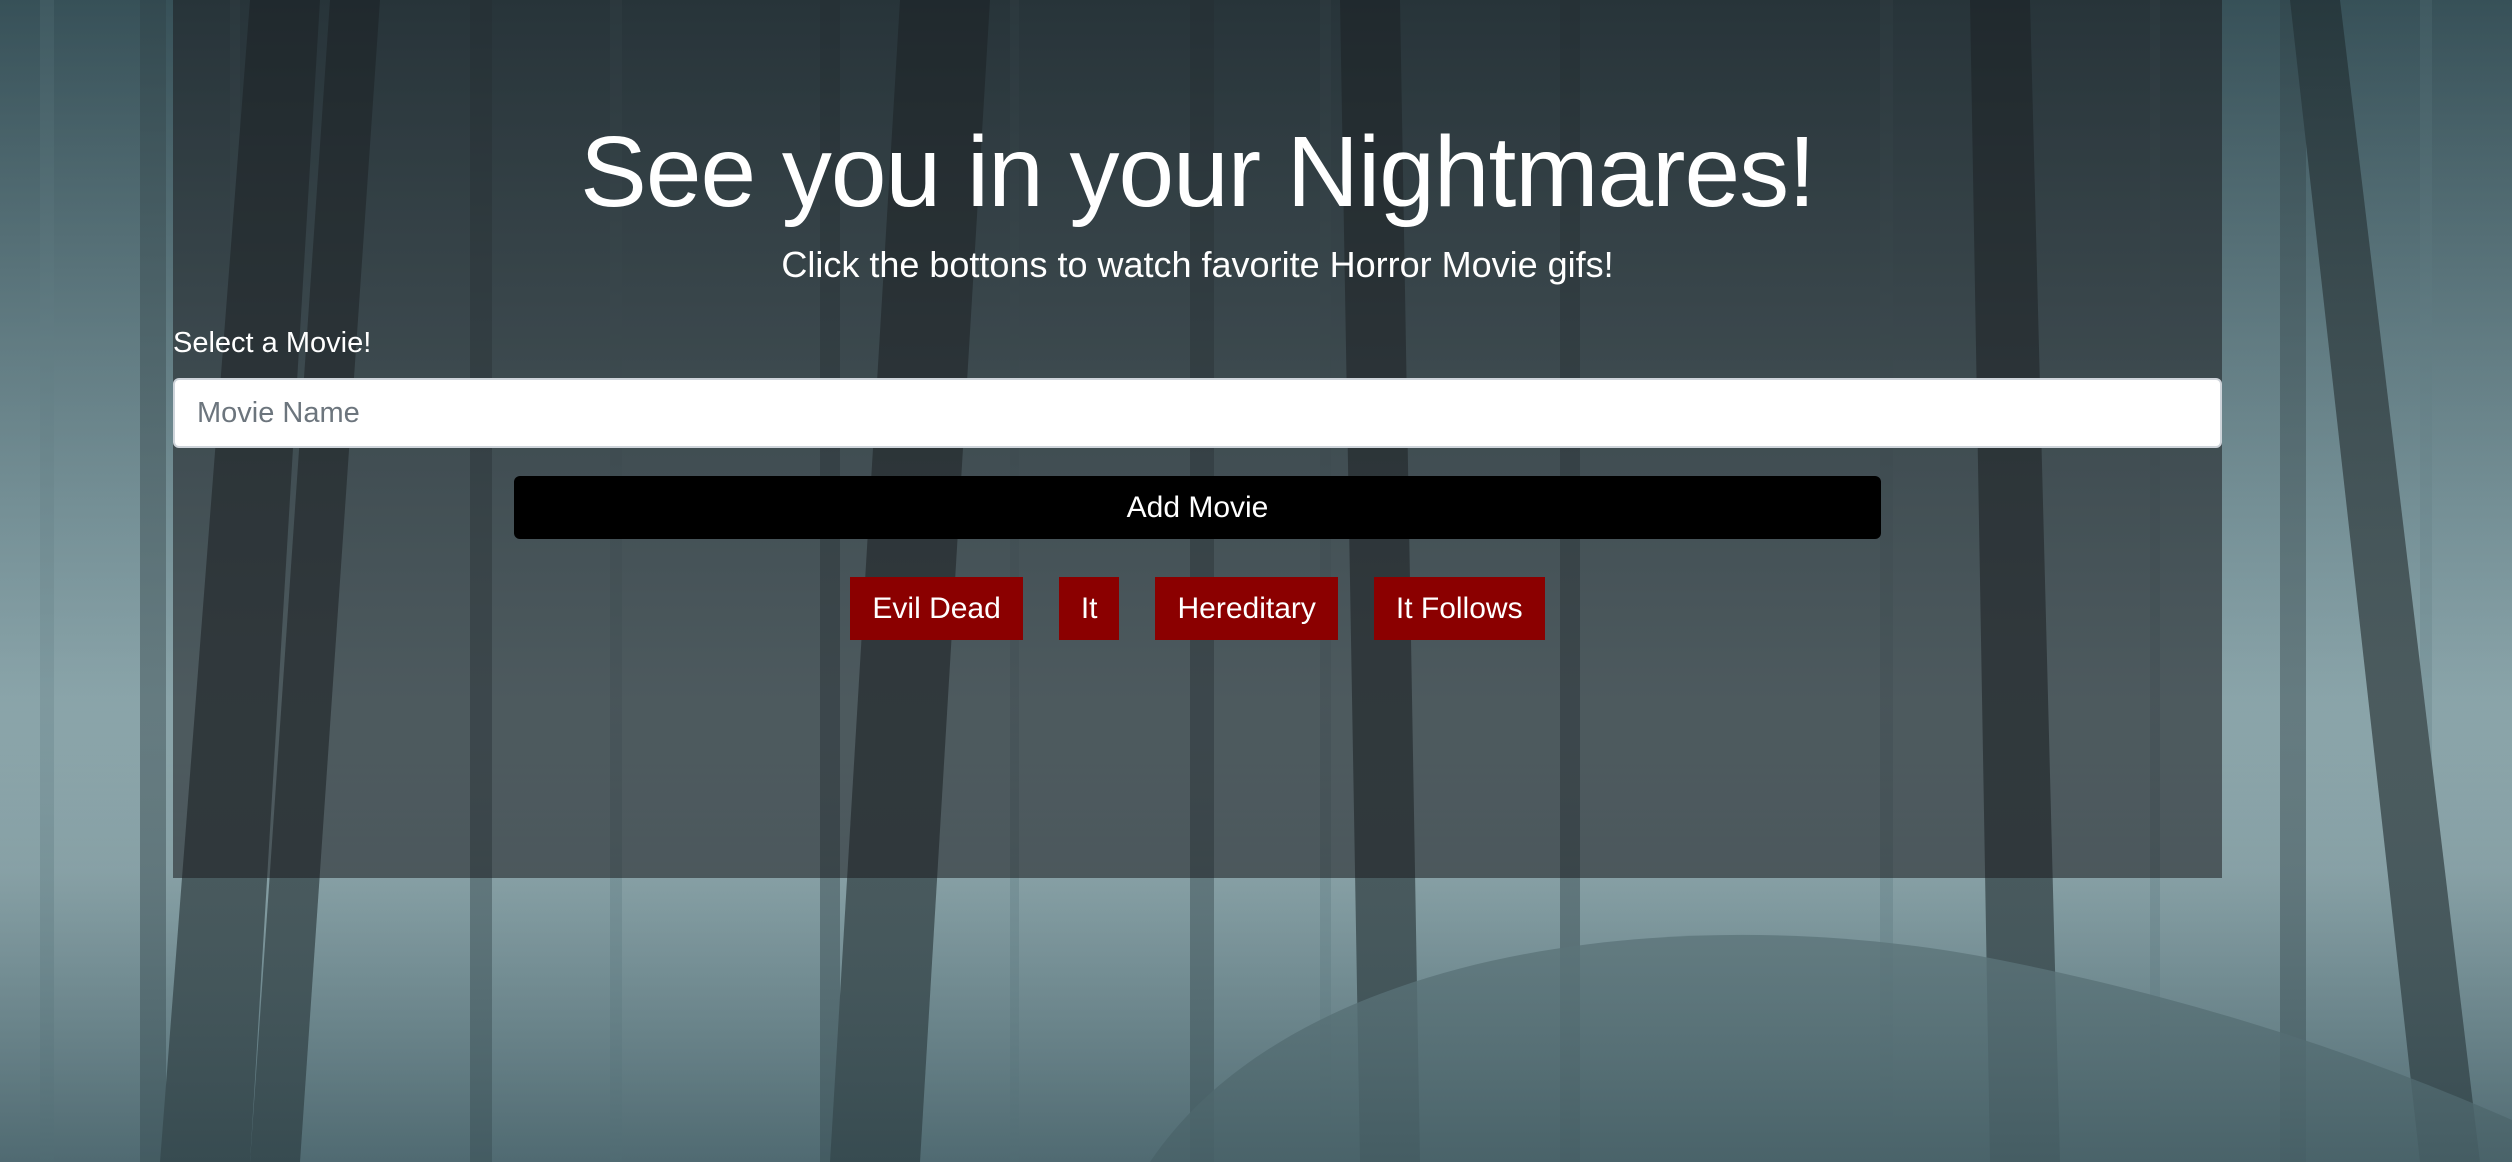 The image size is (2512, 1162). Describe the element at coordinates (1459, 608) in the screenshot. I see `movie-button-it-follows: It Follows` at that location.